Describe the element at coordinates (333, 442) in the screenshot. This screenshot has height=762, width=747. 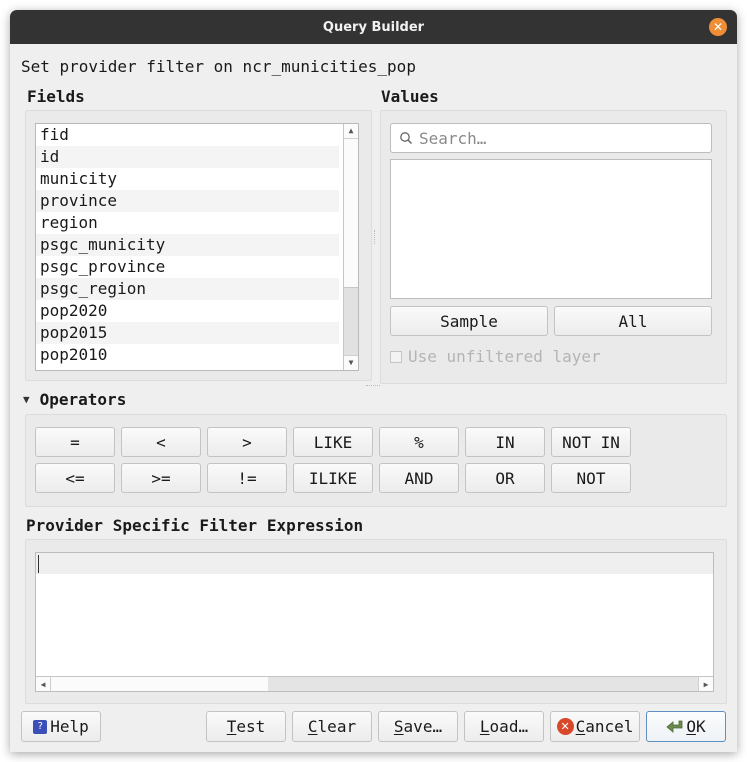
I see `operator-button: LIKE` at that location.